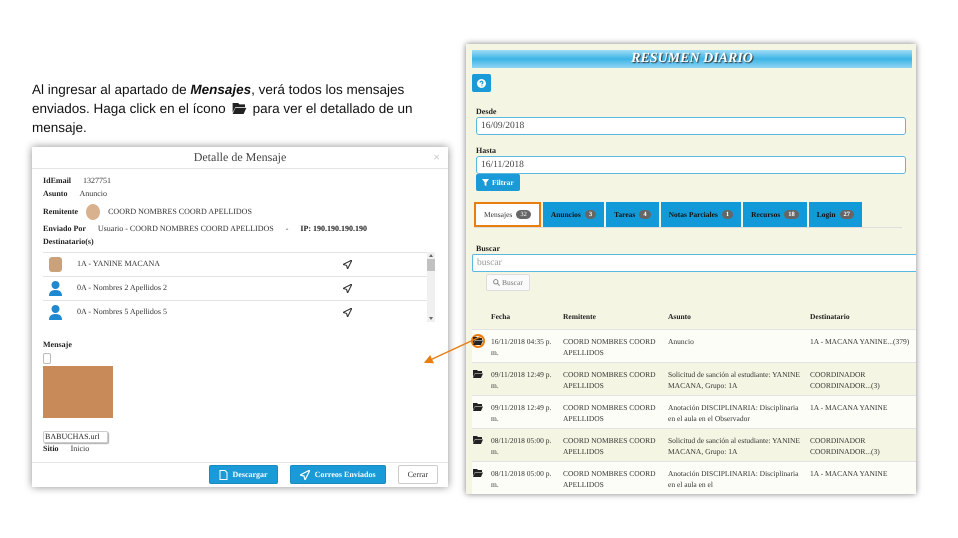 This screenshot has width=958, height=538. Describe the element at coordinates (334, 229) in the screenshot. I see `ip-address: IP: 190.190.190.190` at that location.